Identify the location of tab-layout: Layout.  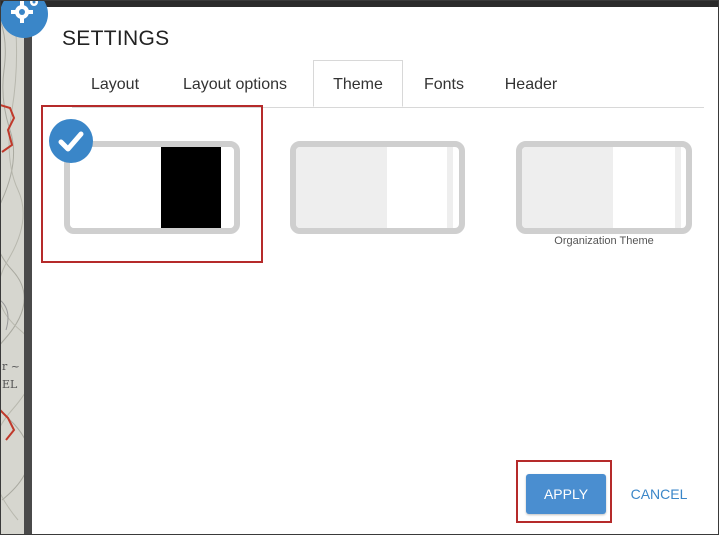
(115, 83).